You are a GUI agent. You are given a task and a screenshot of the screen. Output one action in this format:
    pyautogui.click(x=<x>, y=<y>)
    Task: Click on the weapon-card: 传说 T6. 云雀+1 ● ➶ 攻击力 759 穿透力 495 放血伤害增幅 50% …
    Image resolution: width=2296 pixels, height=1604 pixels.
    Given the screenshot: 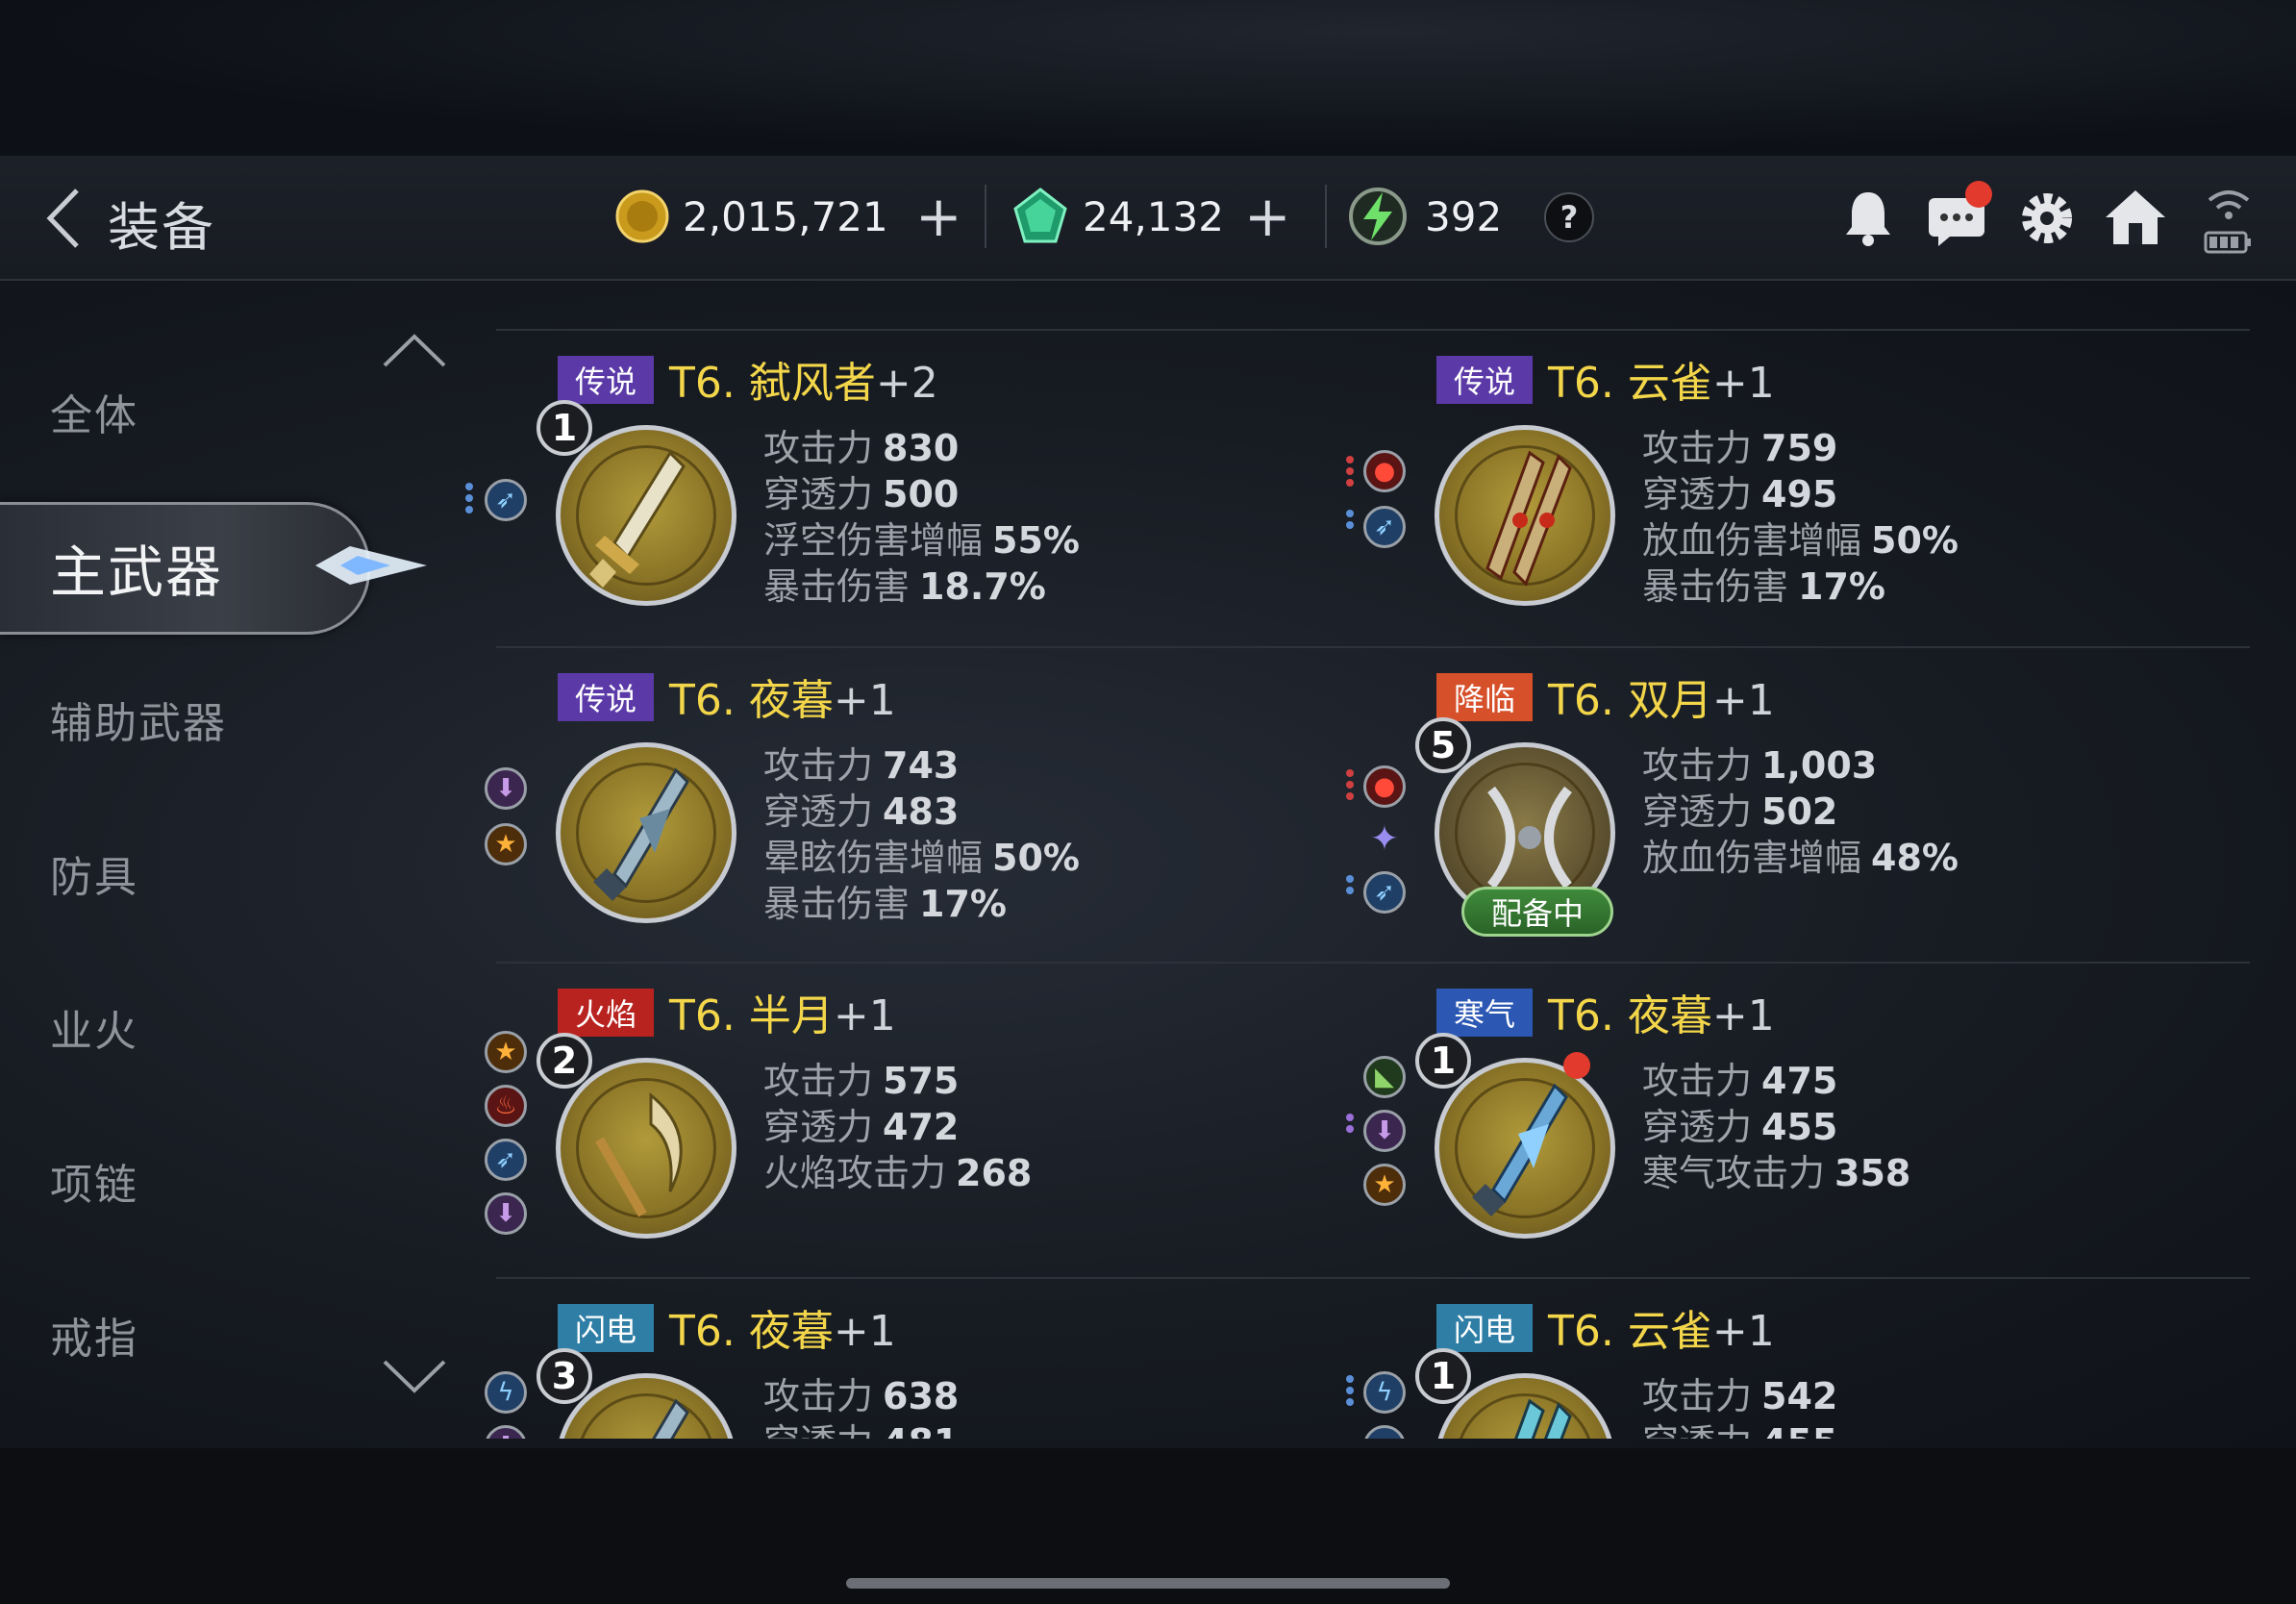 What is the action you would take?
    pyautogui.click(x=1793, y=485)
    